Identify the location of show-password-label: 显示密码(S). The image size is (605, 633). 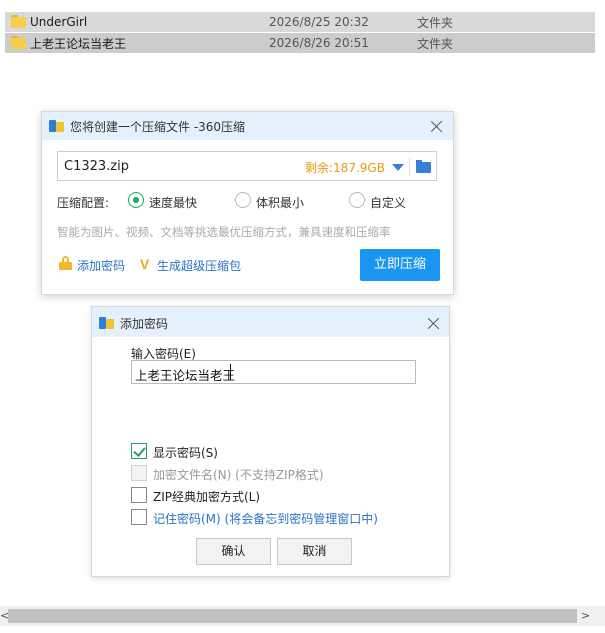
(185, 452).